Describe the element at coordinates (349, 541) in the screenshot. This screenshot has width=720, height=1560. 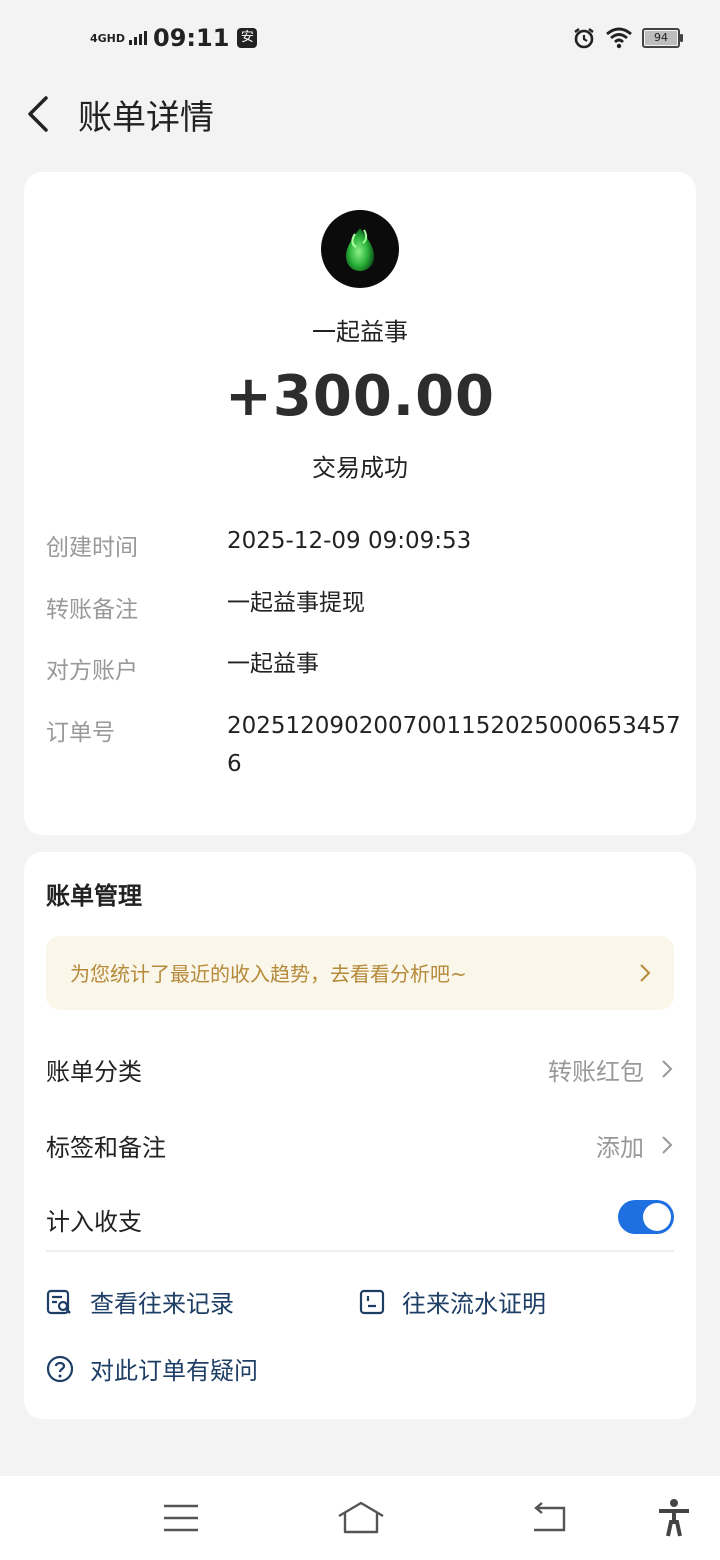
I see `detail-value: 2025-12-09 09:09:53` at that location.